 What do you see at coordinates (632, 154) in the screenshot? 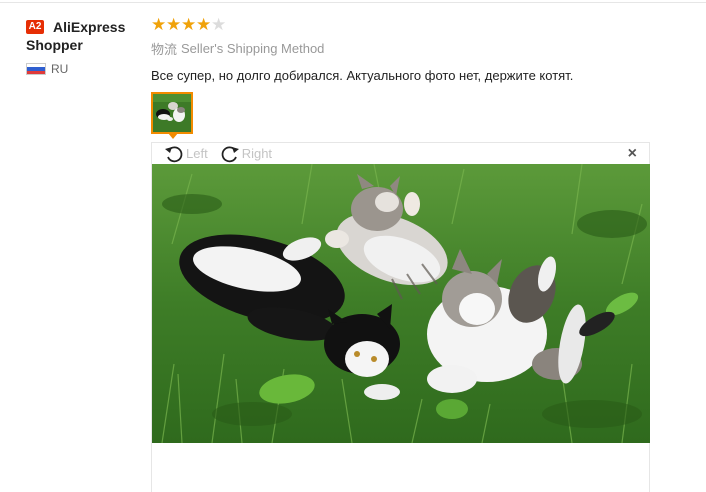
I see `close-viewer-button: ×` at bounding box center [632, 154].